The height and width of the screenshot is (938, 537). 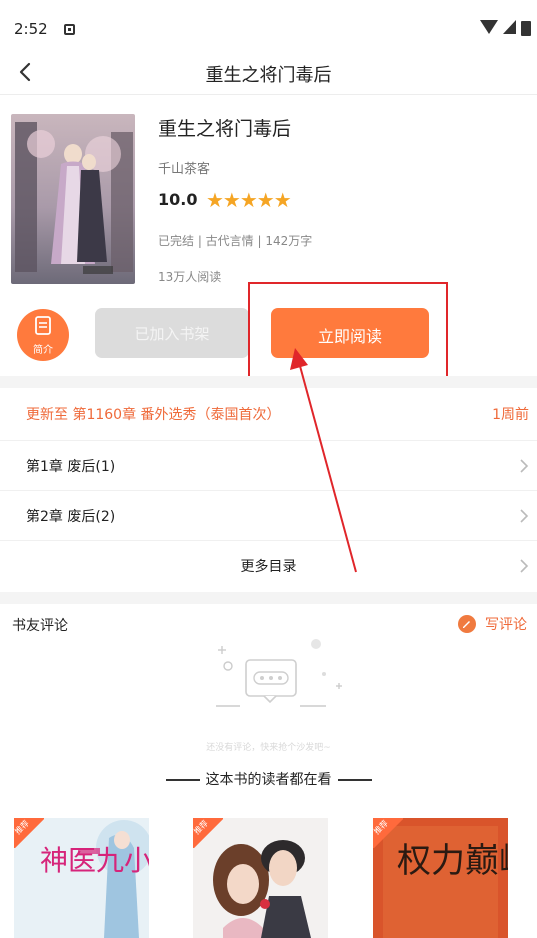 I want to click on annotation-arrow, so click(x=323, y=460).